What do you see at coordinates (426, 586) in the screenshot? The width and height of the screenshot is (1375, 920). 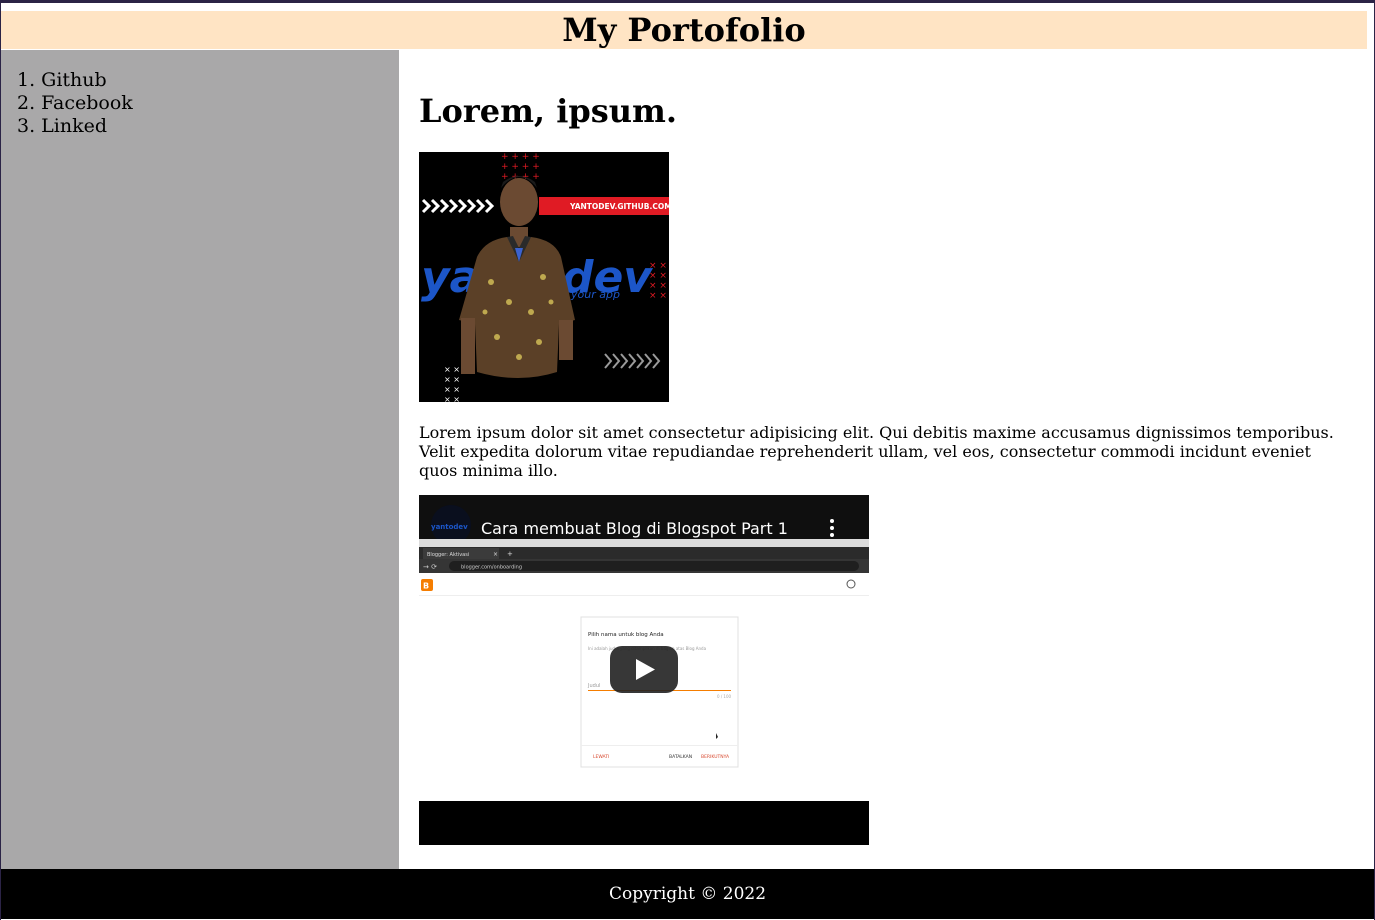 I see `svg-text: B` at bounding box center [426, 586].